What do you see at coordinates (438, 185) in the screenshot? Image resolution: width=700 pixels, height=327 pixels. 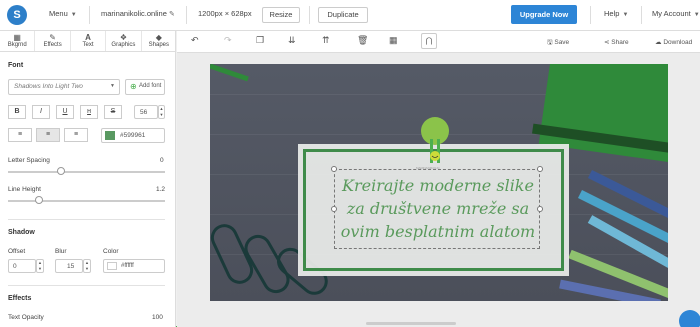 I see `quote-line: Kreirajte moderne slike` at bounding box center [438, 185].